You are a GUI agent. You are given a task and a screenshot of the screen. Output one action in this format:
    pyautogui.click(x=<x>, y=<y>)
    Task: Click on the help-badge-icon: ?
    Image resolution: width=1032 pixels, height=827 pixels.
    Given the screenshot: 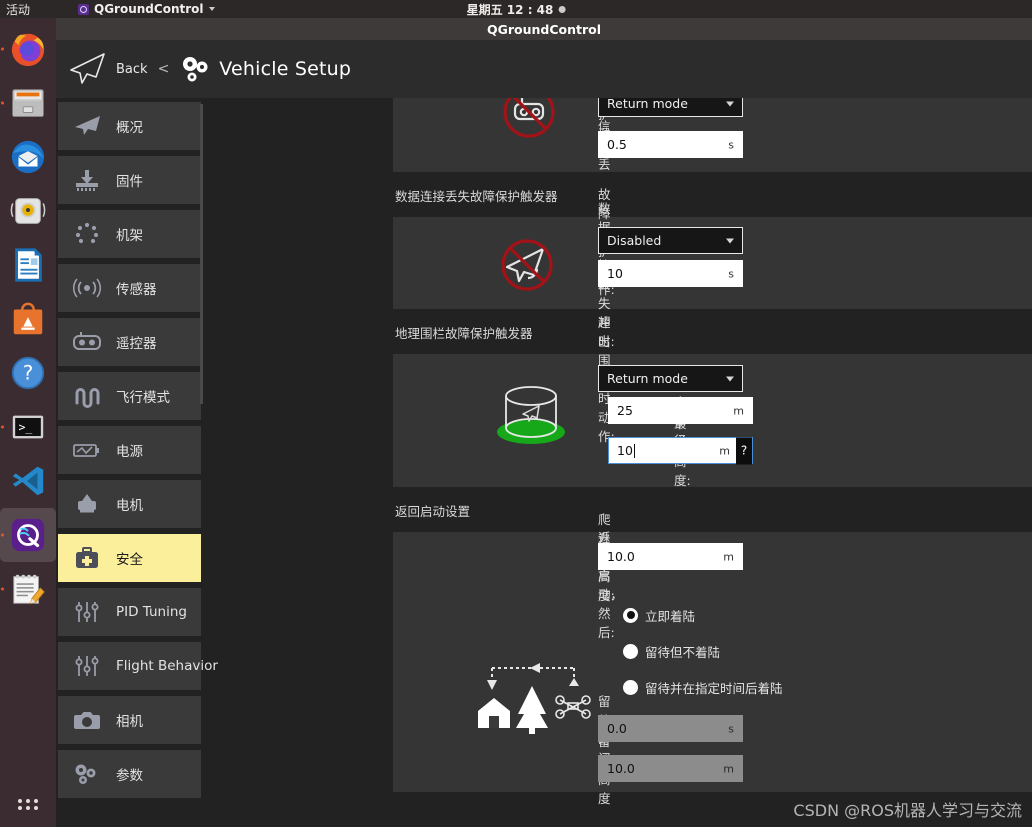 What is the action you would take?
    pyautogui.click(x=744, y=450)
    